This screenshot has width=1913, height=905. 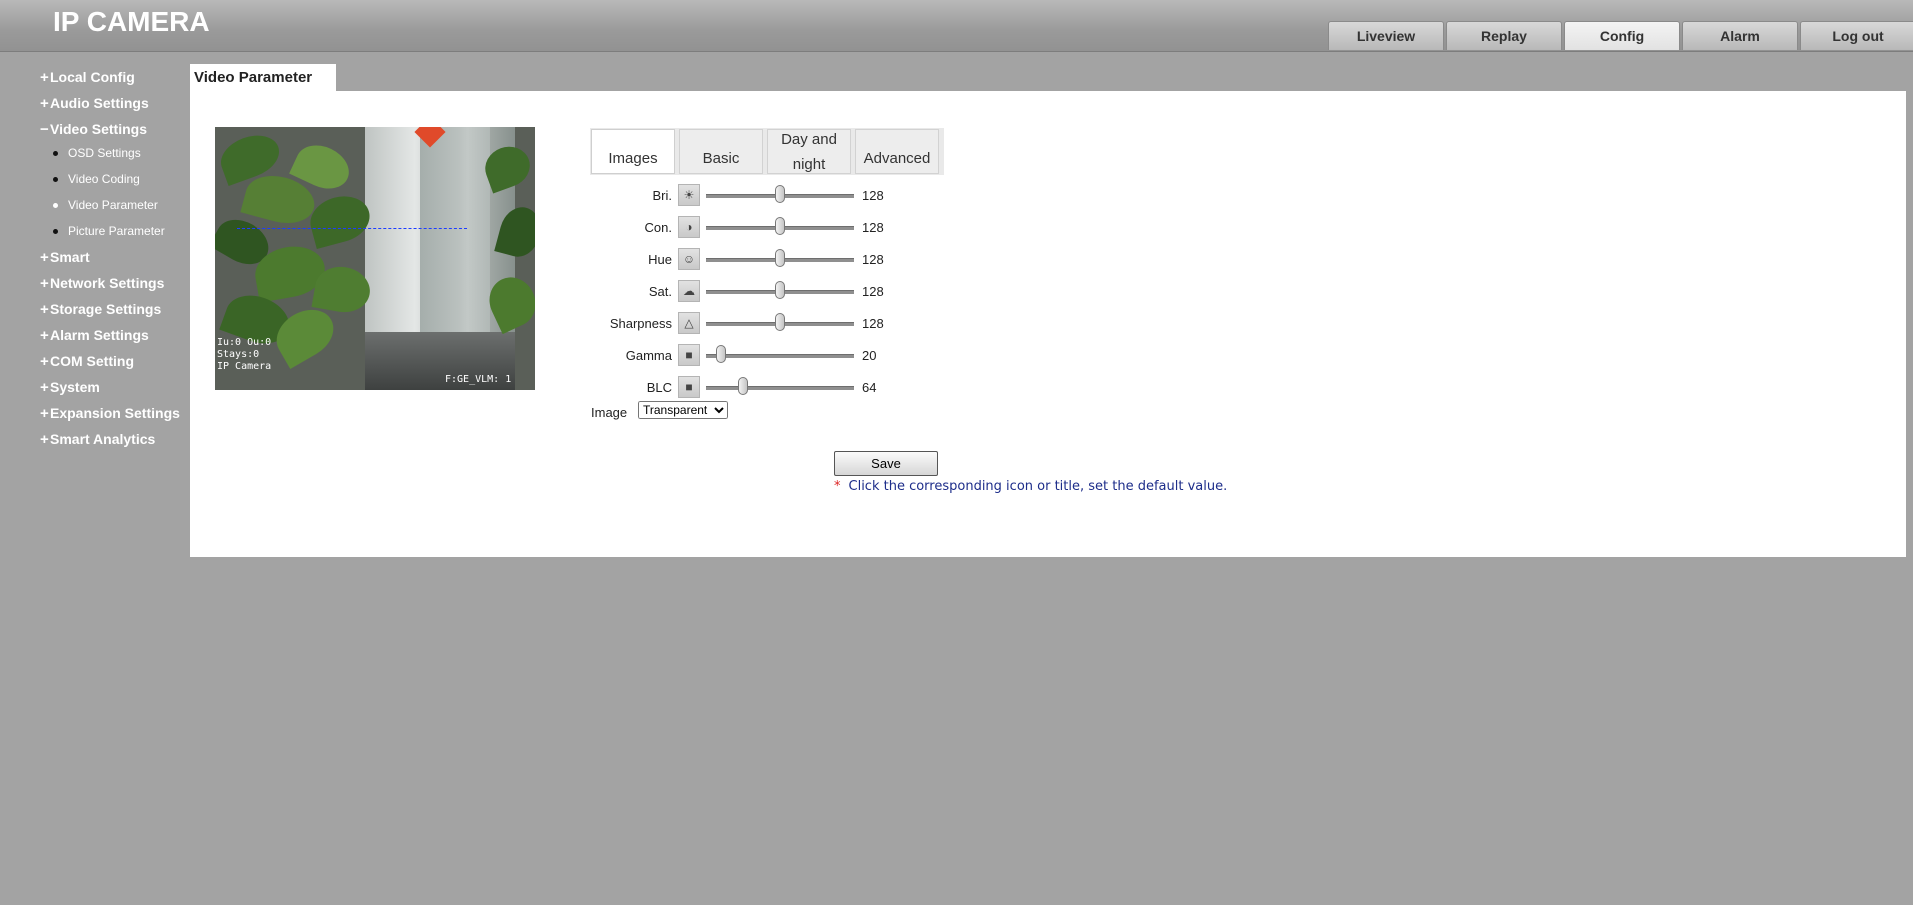 What do you see at coordinates (107, 283) in the screenshot?
I see `sidebar-group-label: Network Settings` at bounding box center [107, 283].